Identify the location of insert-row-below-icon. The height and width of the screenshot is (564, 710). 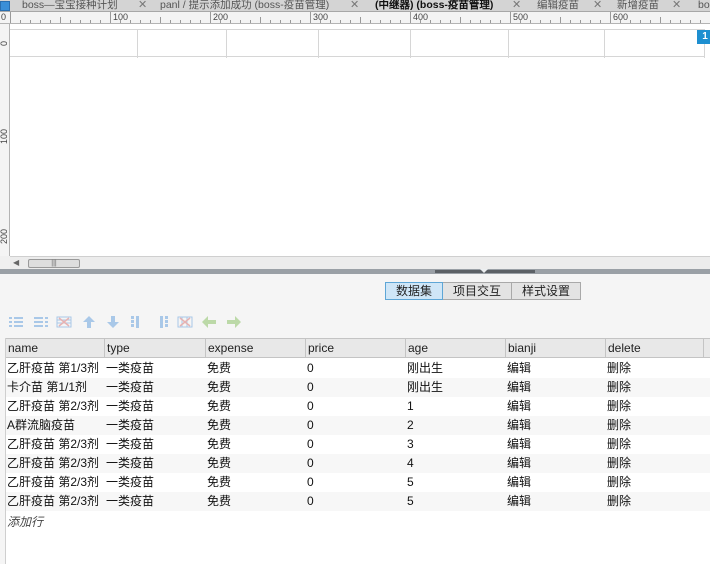
(41, 322).